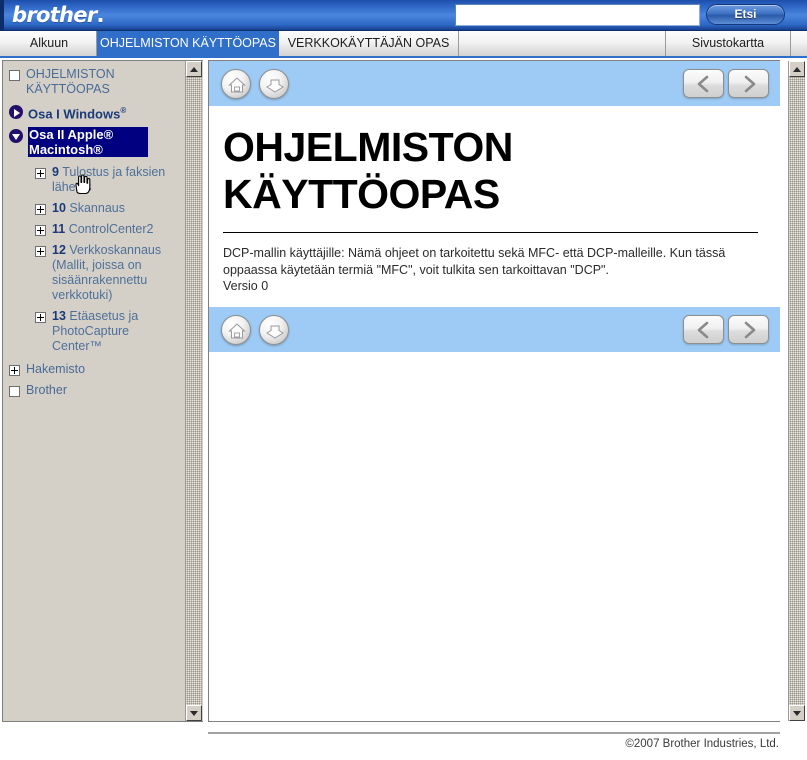  What do you see at coordinates (77, 112) in the screenshot?
I see `sidebar-item-label: Osa I Windows®` at bounding box center [77, 112].